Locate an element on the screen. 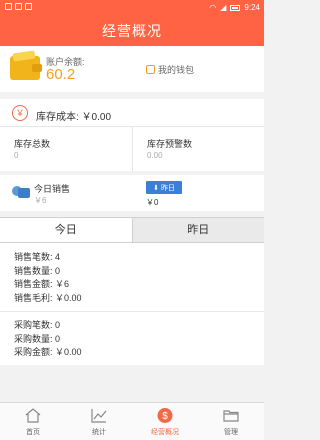  folder-icon is located at coordinates (231, 415).